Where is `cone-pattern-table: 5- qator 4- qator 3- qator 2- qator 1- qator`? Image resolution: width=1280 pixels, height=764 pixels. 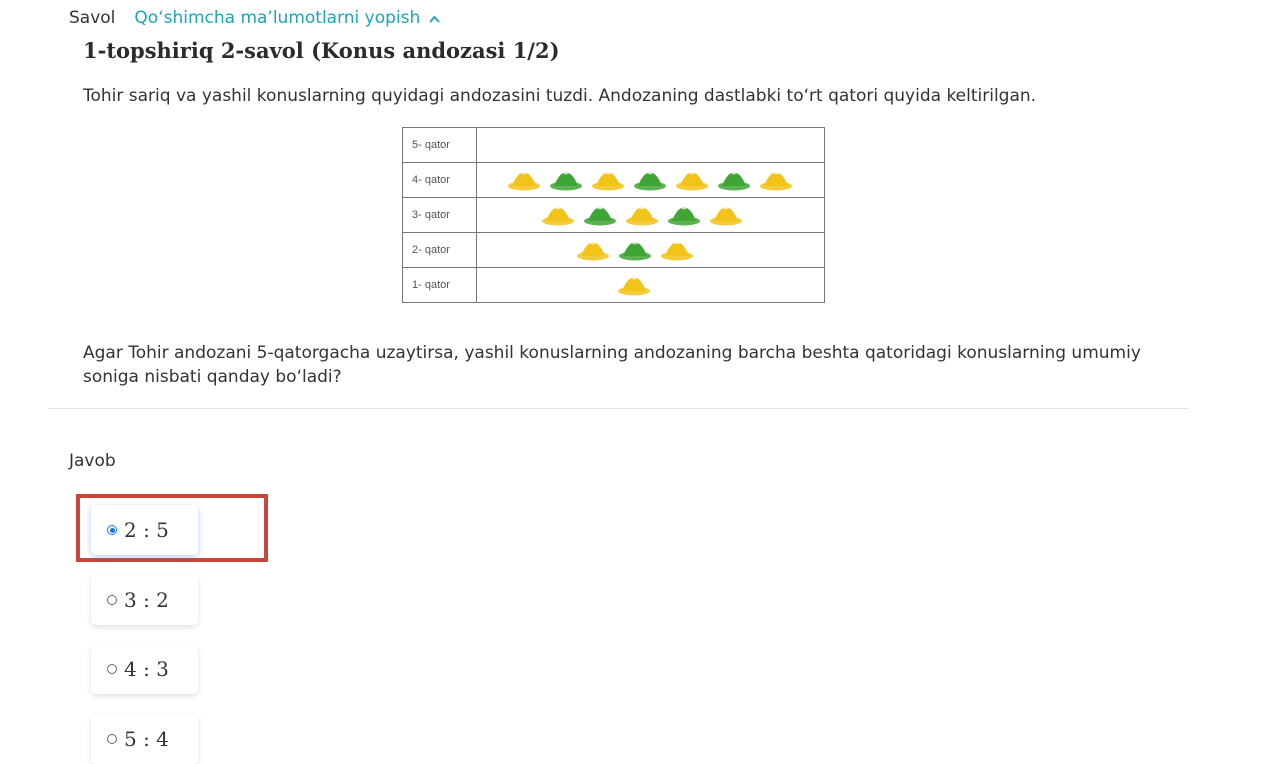 cone-pattern-table: 5- qator 4- qator 3- qator 2- qator 1- qator is located at coordinates (613, 215).